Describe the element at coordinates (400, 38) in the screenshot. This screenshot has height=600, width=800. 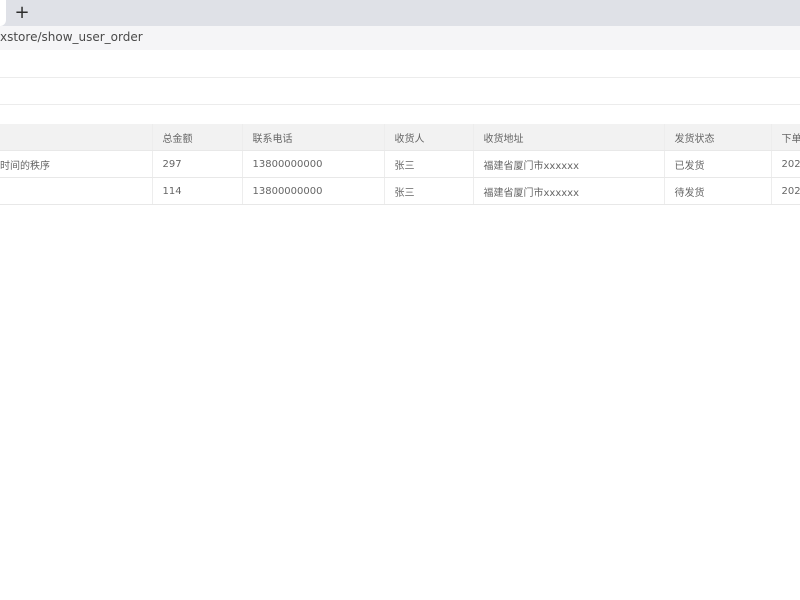
I see `address-bar: xstore/show_user_order` at that location.